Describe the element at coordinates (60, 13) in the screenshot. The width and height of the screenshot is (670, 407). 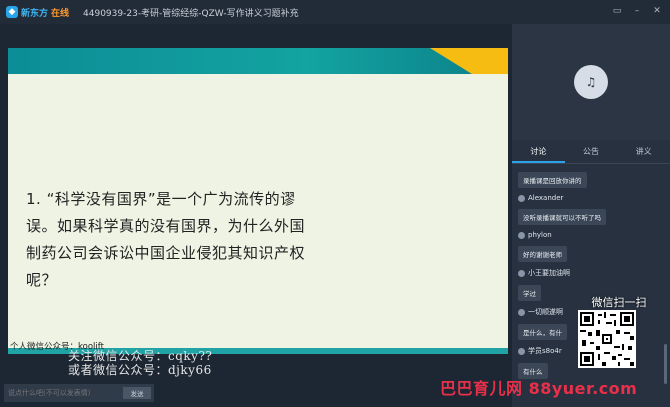
I see `brand-suffix: 在线` at that location.